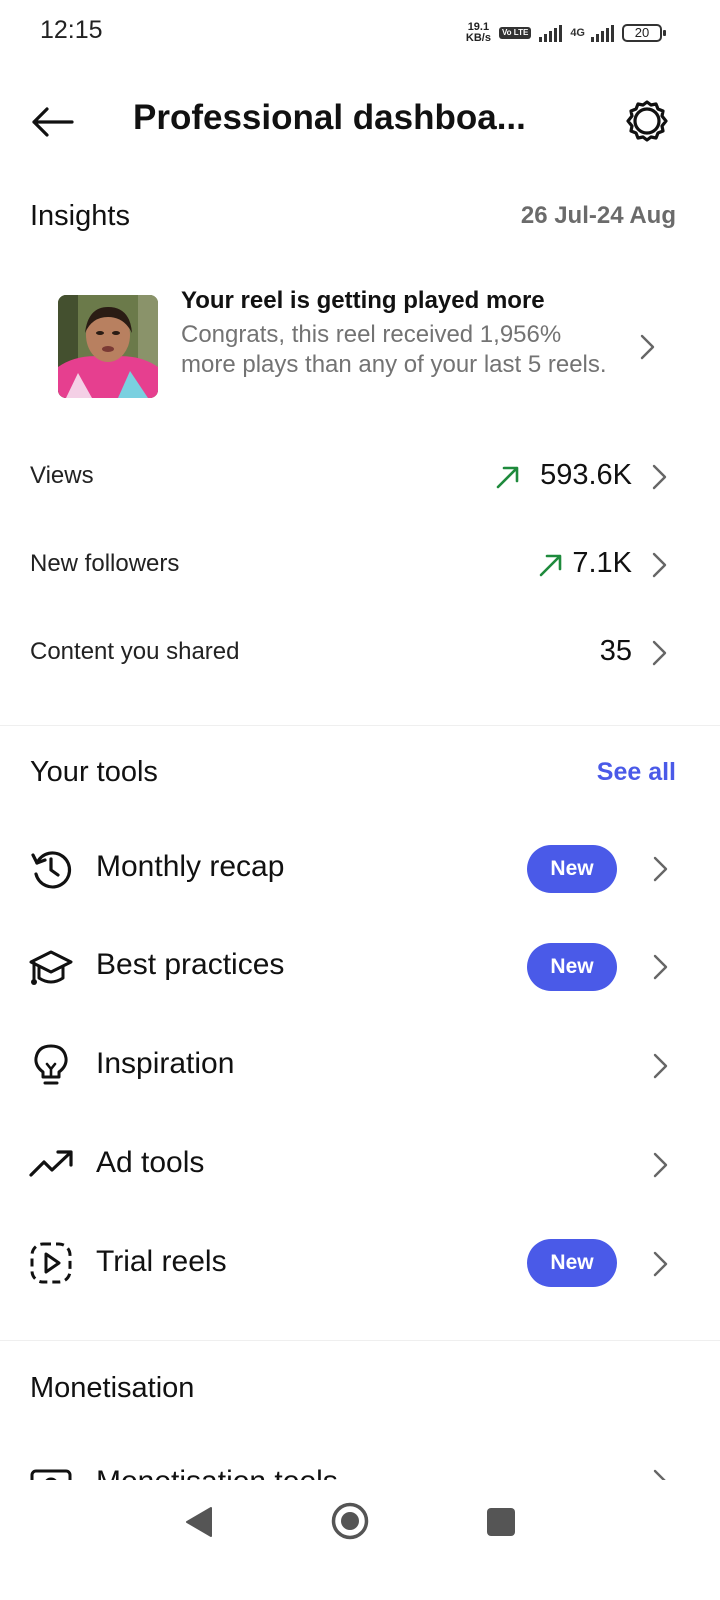 Image resolution: width=720 pixels, height=1600 pixels. Describe the element at coordinates (350, 1521) in the screenshot. I see `circle-home-icon` at that location.